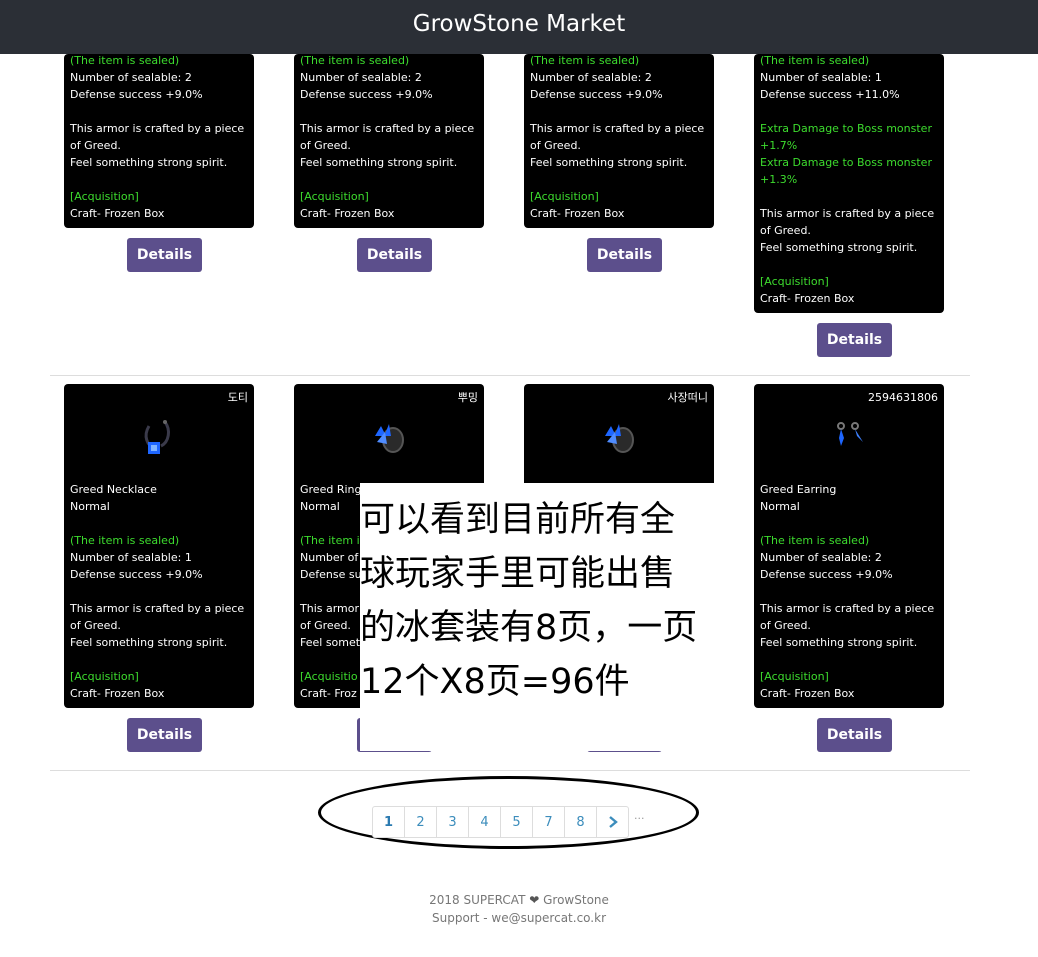 The image size is (1038, 957). What do you see at coordinates (519, 24) in the screenshot?
I see `site-title: GrowStone Market` at bounding box center [519, 24].